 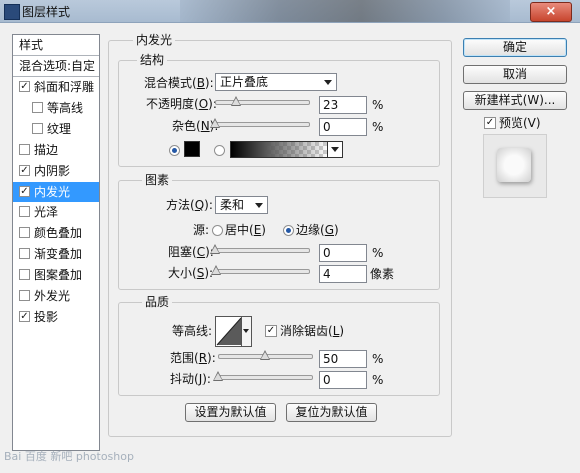 What do you see at coordinates (515, 74) in the screenshot?
I see `cancel-button: 取消` at bounding box center [515, 74].